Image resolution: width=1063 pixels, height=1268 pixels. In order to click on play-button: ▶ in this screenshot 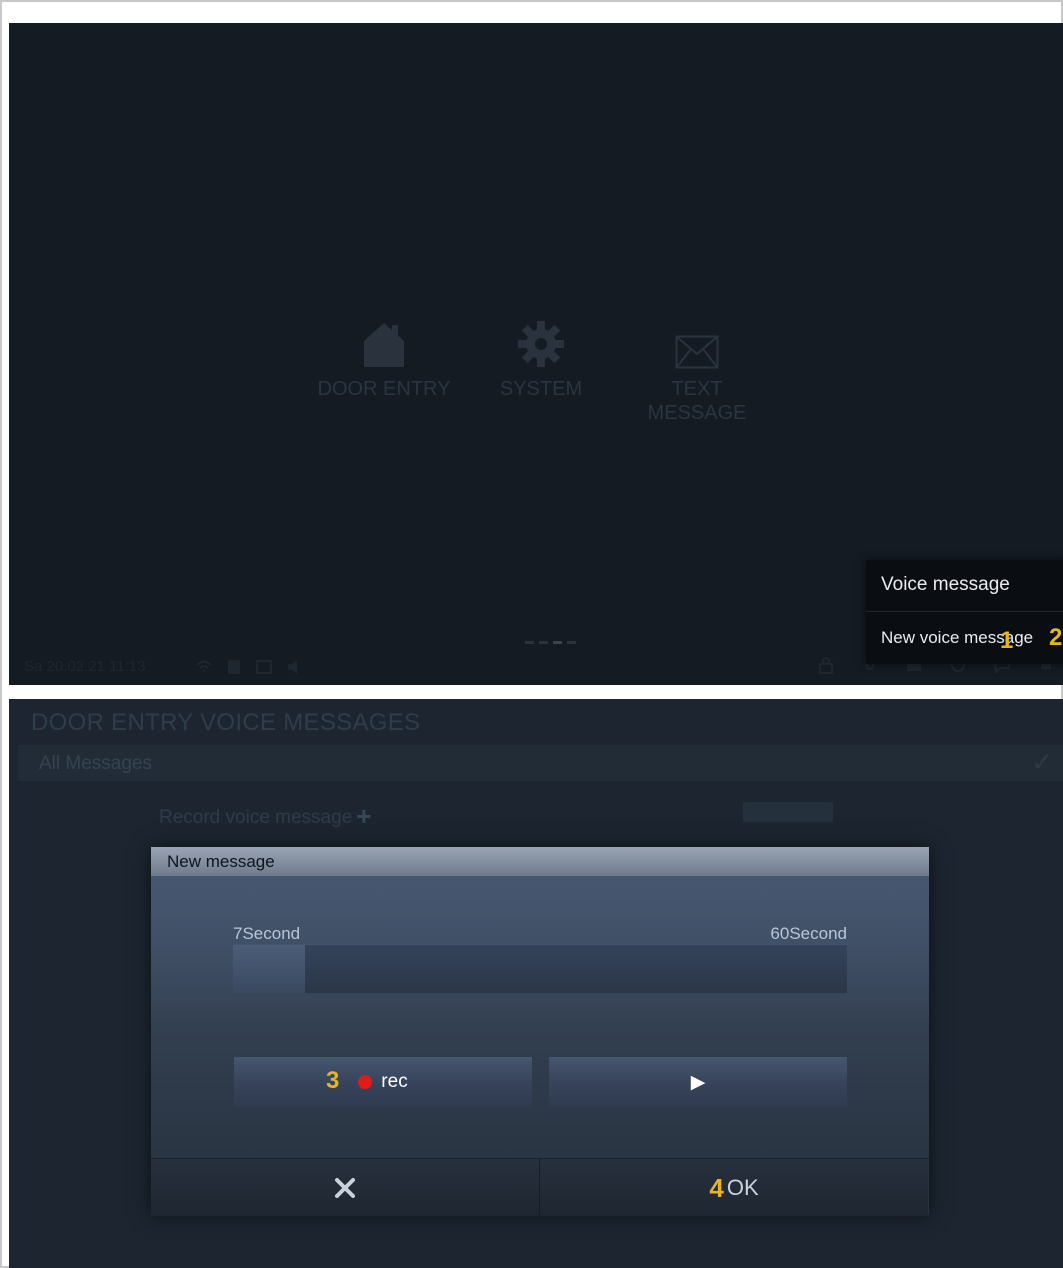, I will do `click(698, 1082)`.